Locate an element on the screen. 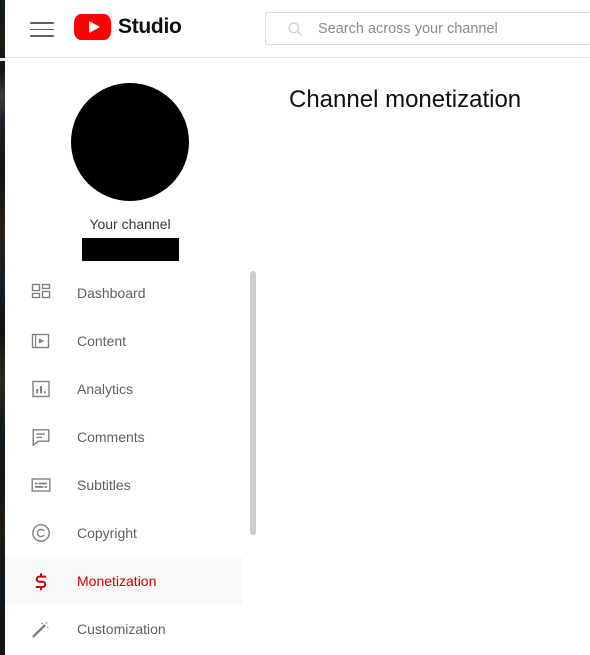  sidebar-item-content: Content is located at coordinates (123, 341).